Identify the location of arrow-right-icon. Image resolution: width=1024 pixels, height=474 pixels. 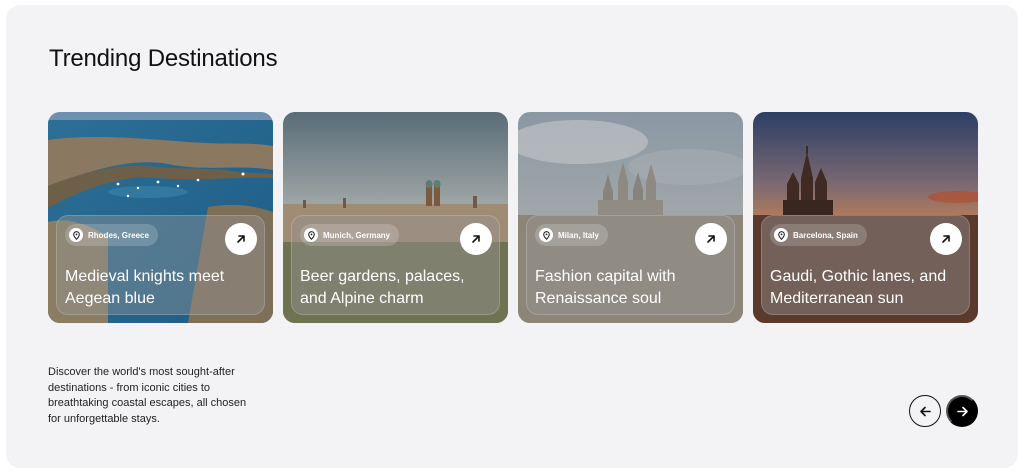
(962, 411).